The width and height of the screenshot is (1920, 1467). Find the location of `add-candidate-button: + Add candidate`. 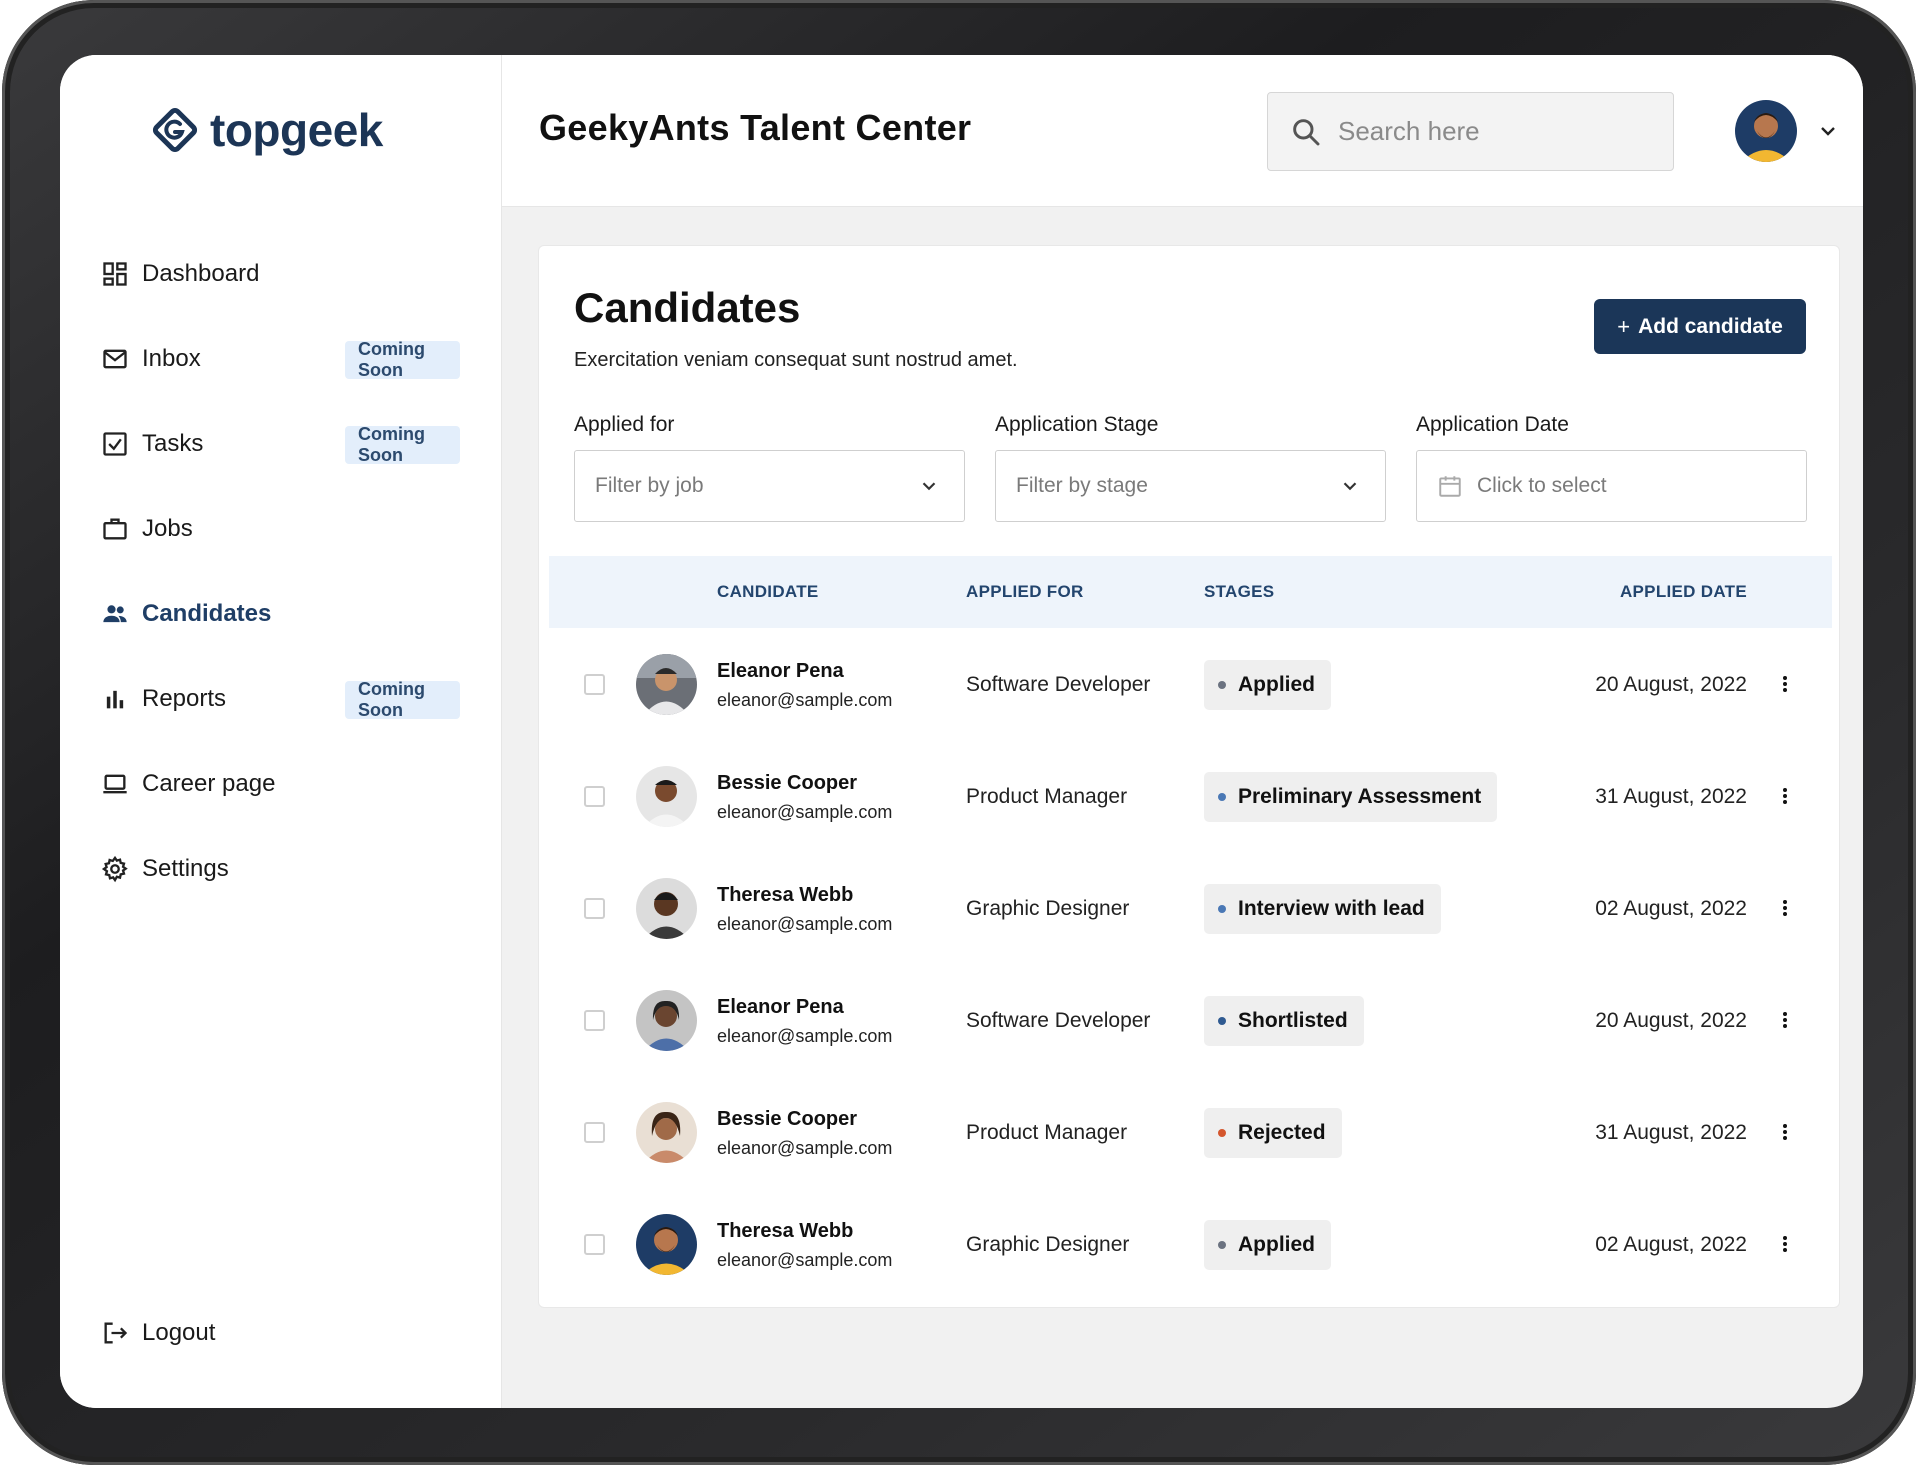

add-candidate-button: + Add candidate is located at coordinates (1700, 326).